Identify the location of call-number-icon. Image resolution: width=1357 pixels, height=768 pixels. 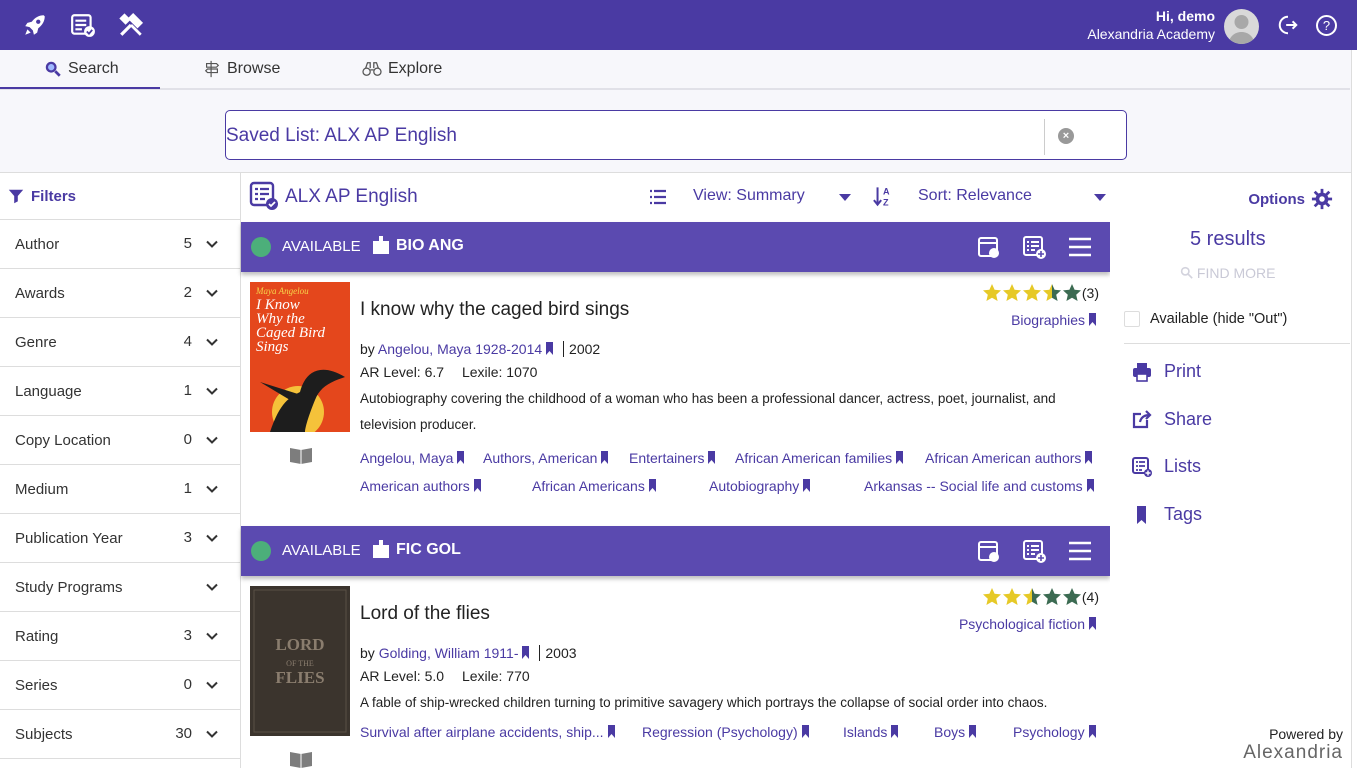
(381, 549).